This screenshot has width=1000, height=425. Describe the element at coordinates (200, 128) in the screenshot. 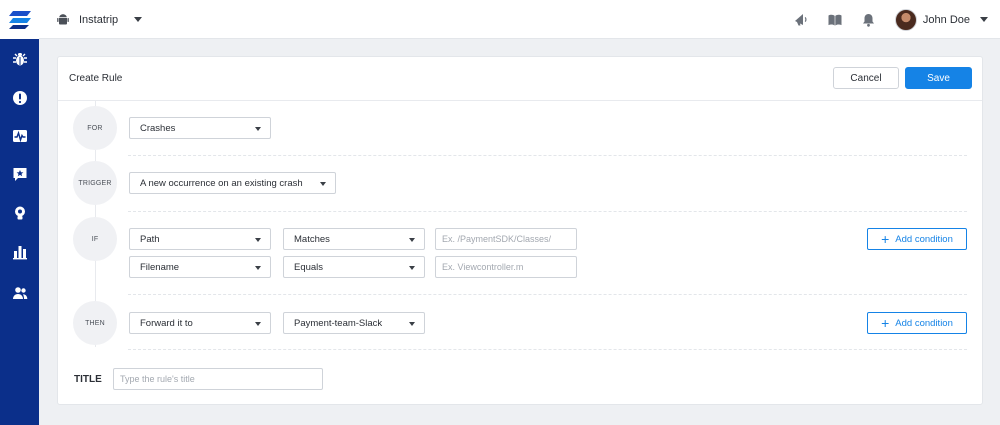

I see `for-select: Crashes` at that location.